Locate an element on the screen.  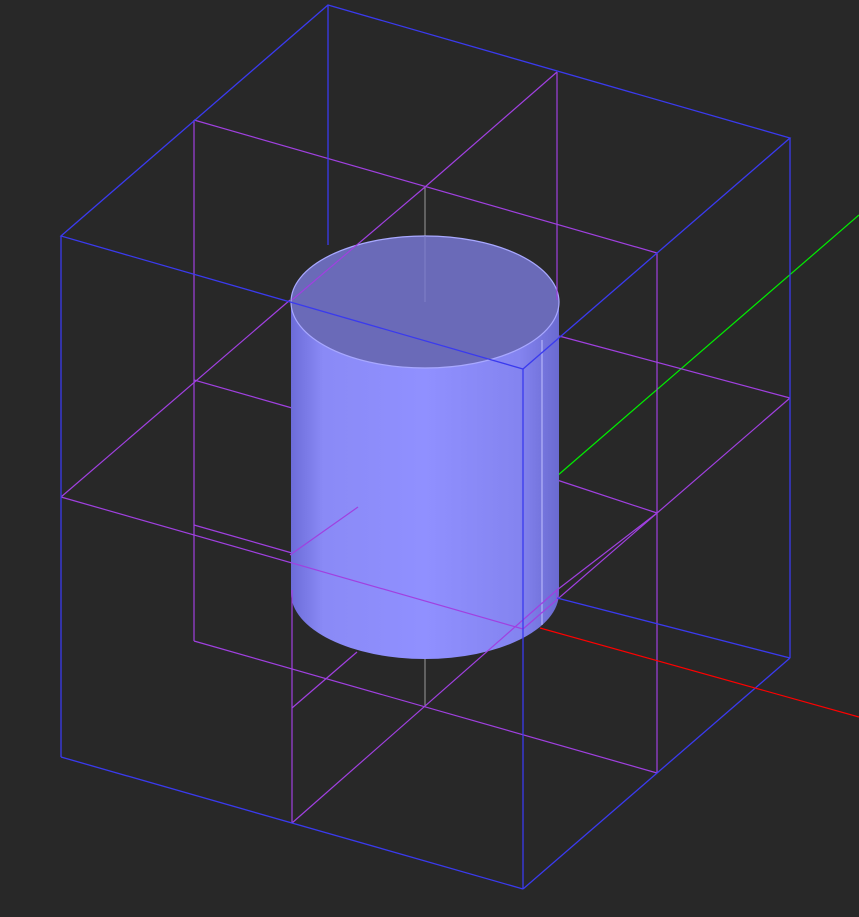
axis-y is located at coordinates (707, 345).